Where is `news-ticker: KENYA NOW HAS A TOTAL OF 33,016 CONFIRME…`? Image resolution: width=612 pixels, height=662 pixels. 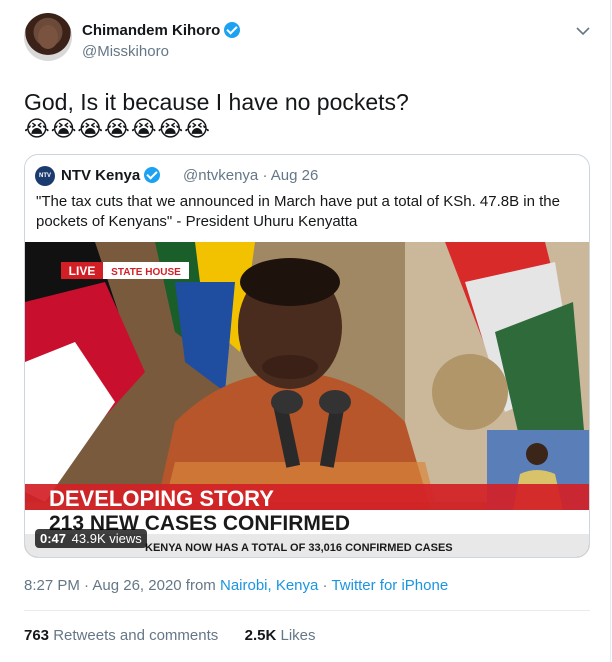
news-ticker: KENYA NOW HAS A TOTAL OF 33,016 CONFIRME… is located at coordinates (299, 548).